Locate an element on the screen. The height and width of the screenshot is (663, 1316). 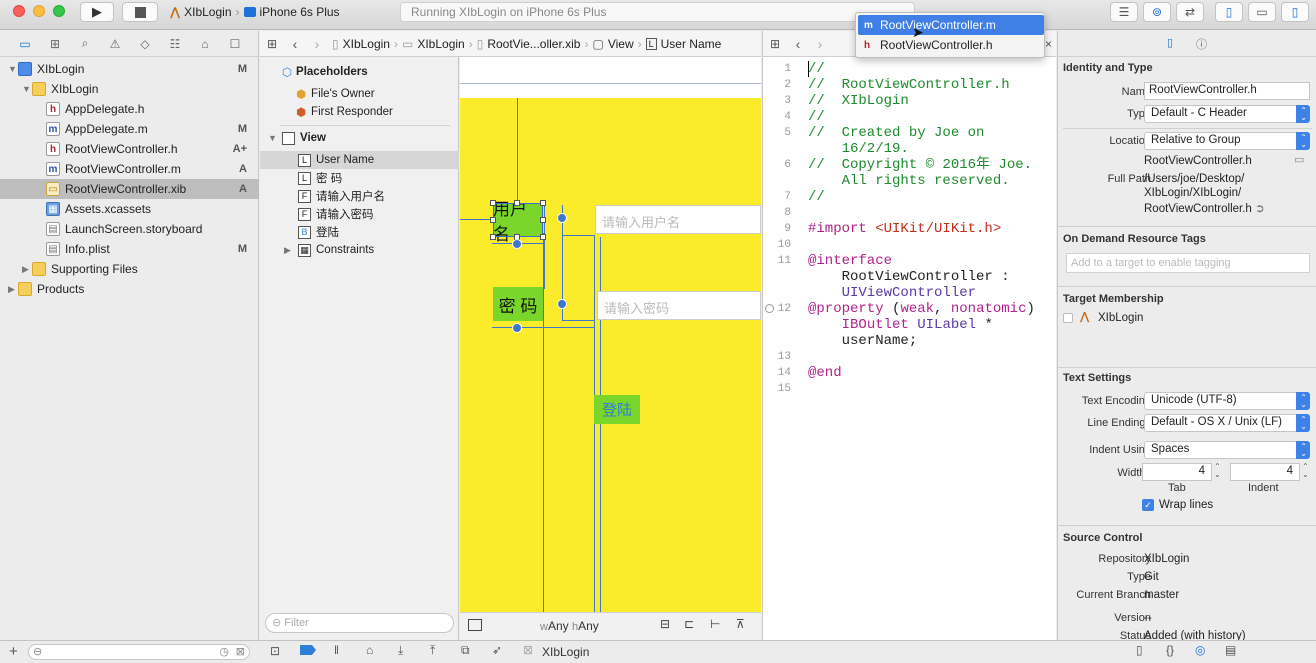
outline-files-owner: ⬢ File's Owner is located at coordinates (359, 94).